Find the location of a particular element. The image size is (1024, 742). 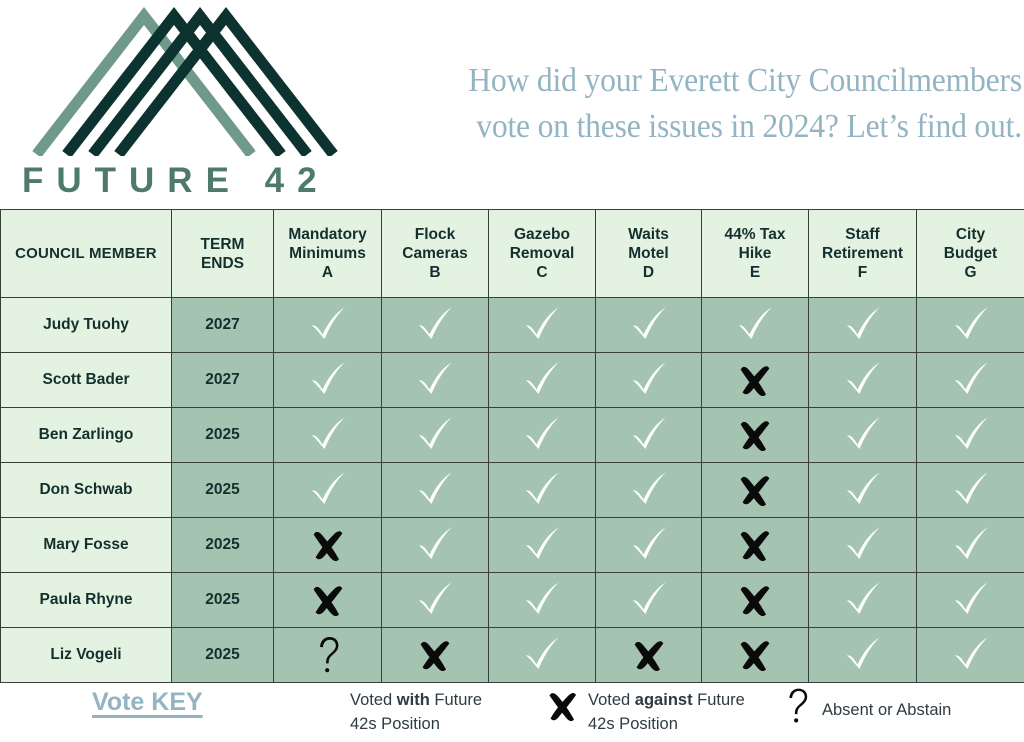

column-header-issue-d: Waits Motel D is located at coordinates (648, 253).